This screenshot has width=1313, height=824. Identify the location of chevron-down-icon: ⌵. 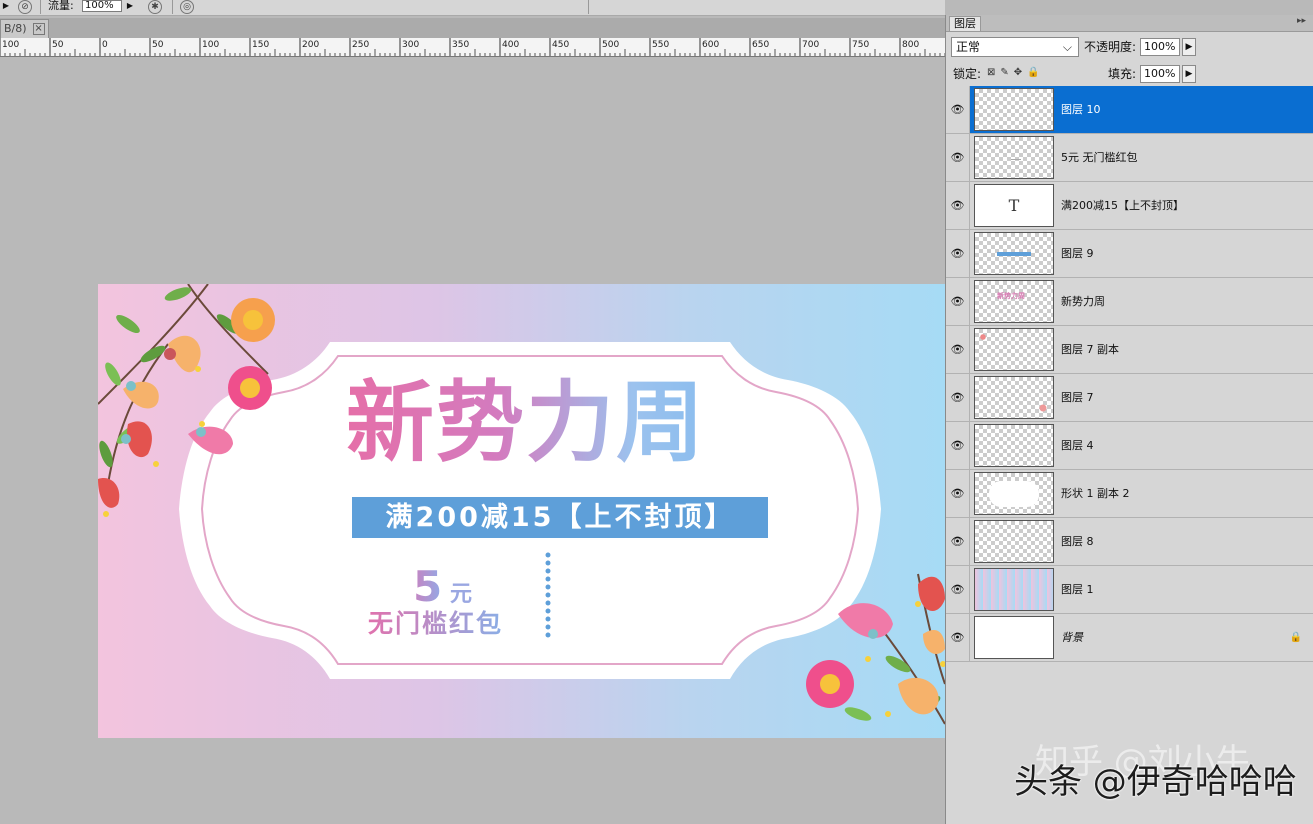
(1067, 47).